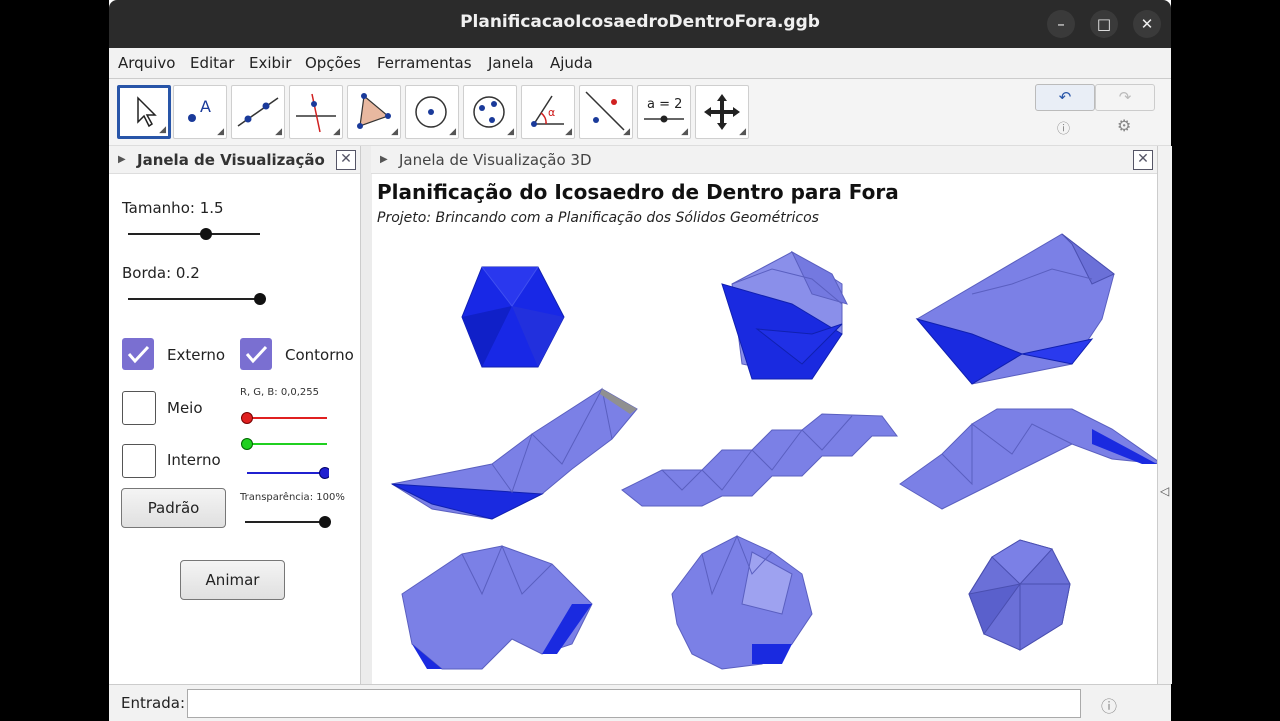 The height and width of the screenshot is (721, 1280). I want to click on contorno-checkbox, so click(256, 354).